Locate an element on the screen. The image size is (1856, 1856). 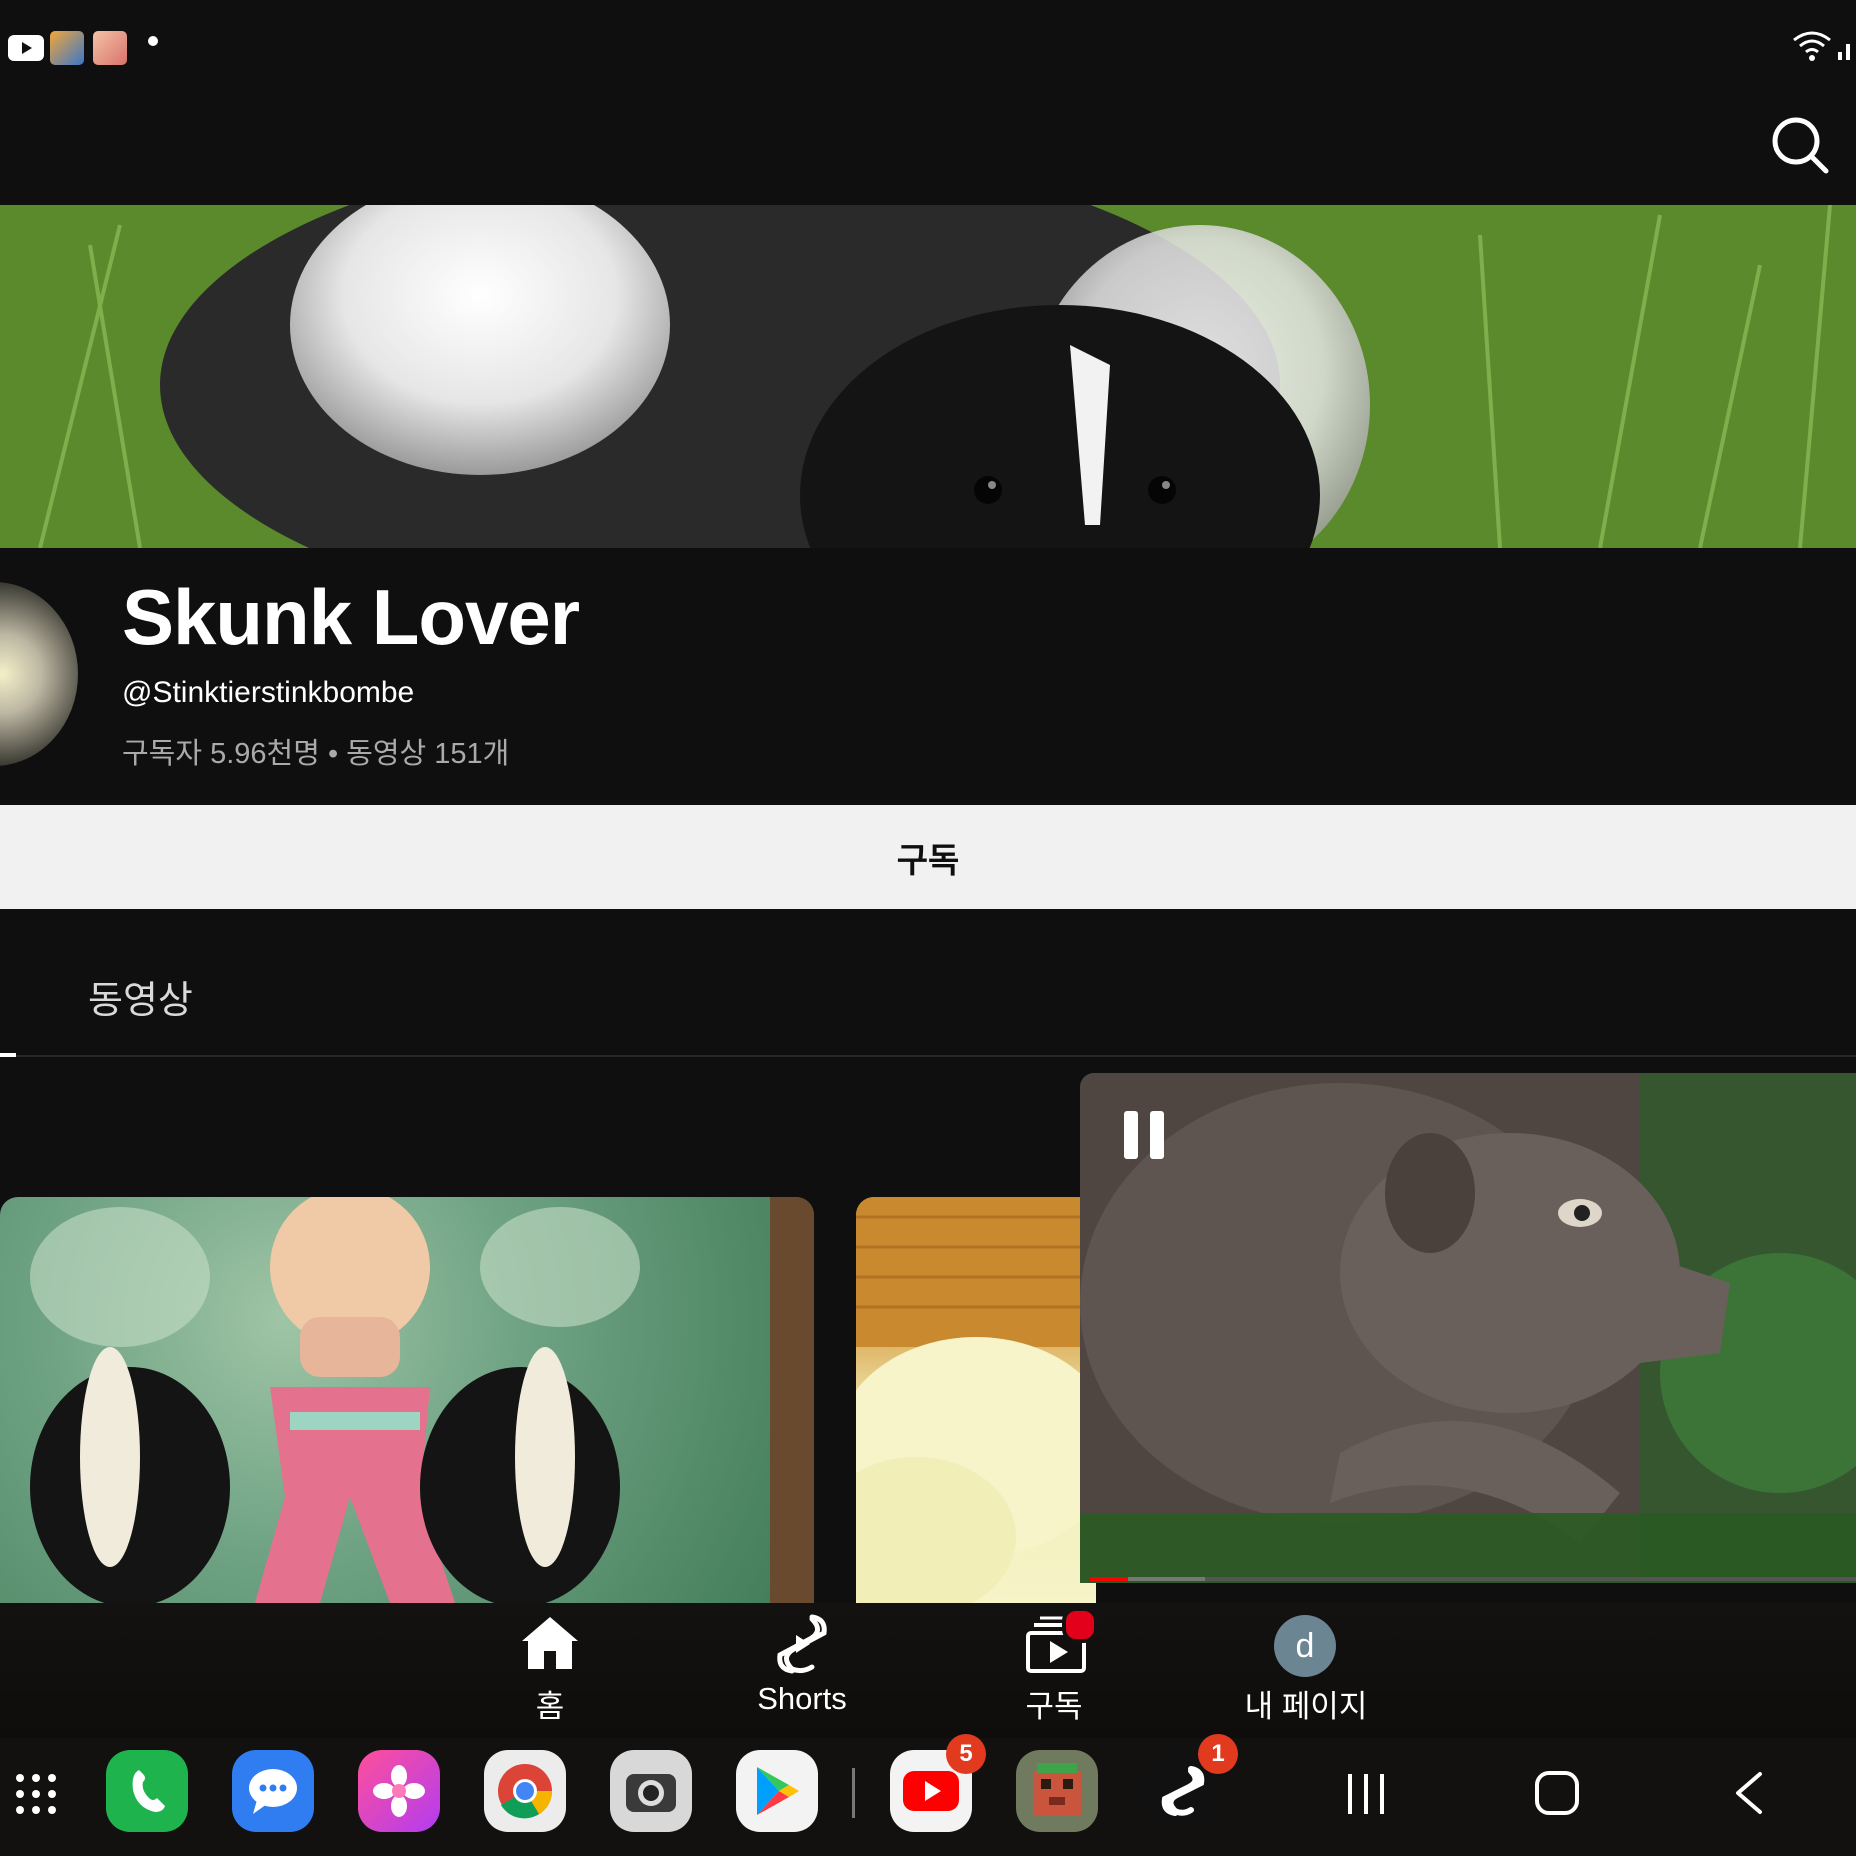
tab-videos: 동영상 is located at coordinates (140, 996).